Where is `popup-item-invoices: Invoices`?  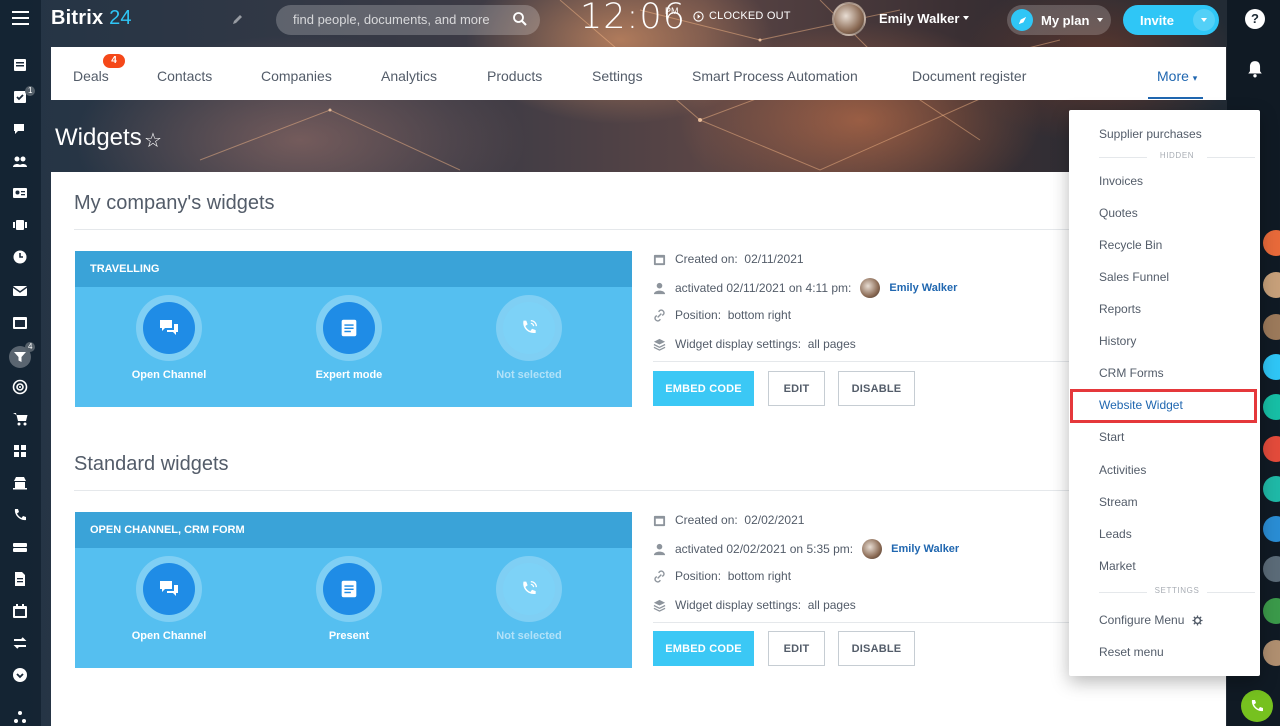
popup-item-invoices: Invoices is located at coordinates (1121, 181).